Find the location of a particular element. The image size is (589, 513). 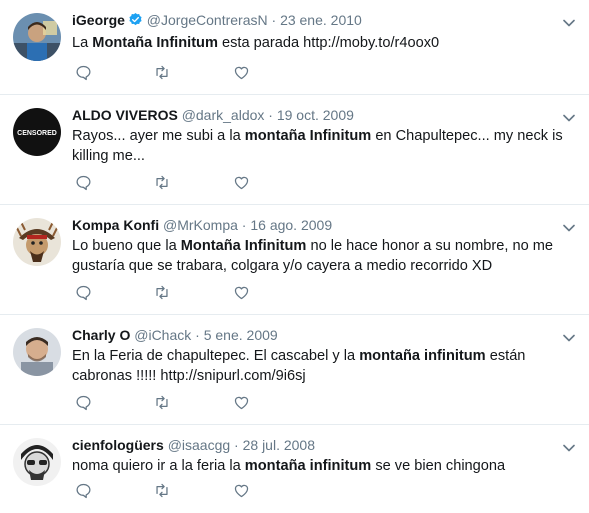

user-handle: @JorgeContrerasN is located at coordinates (207, 20).